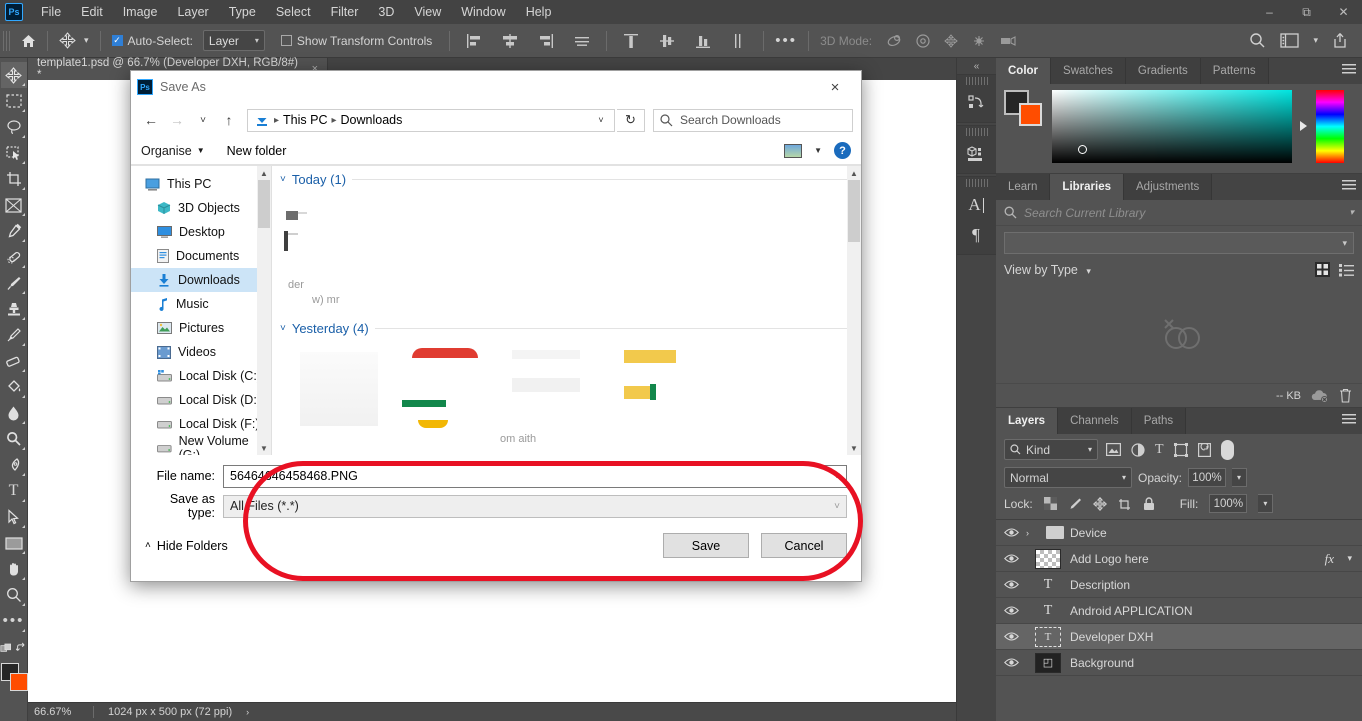 This screenshot has height=721, width=1362. I want to click on status-expand-icon: ›, so click(247, 712).